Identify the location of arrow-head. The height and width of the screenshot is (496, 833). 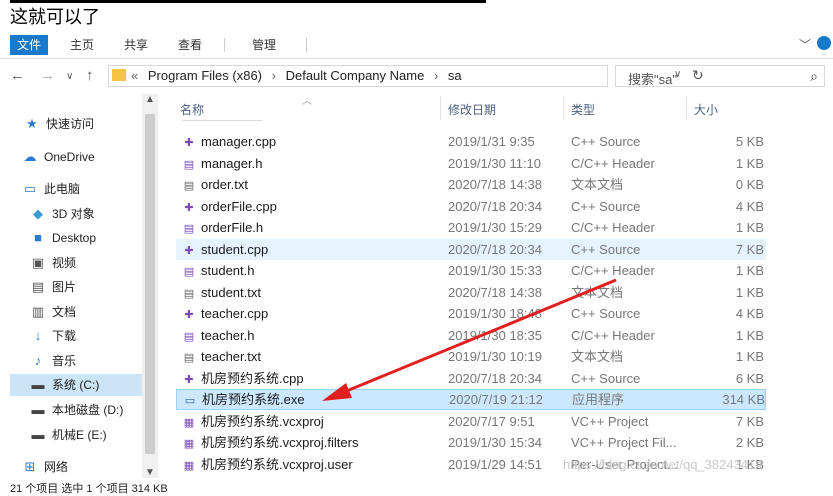
(337, 392).